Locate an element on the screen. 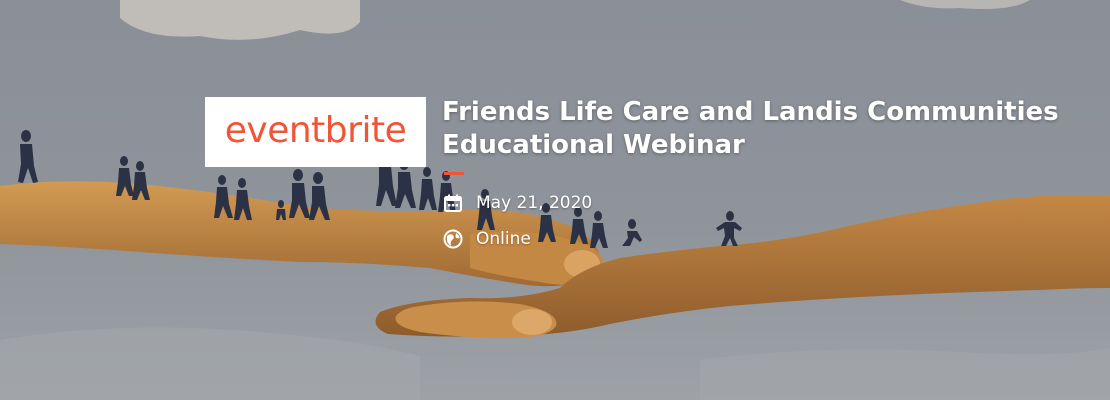  event-location-row: Online is located at coordinates (762, 239).